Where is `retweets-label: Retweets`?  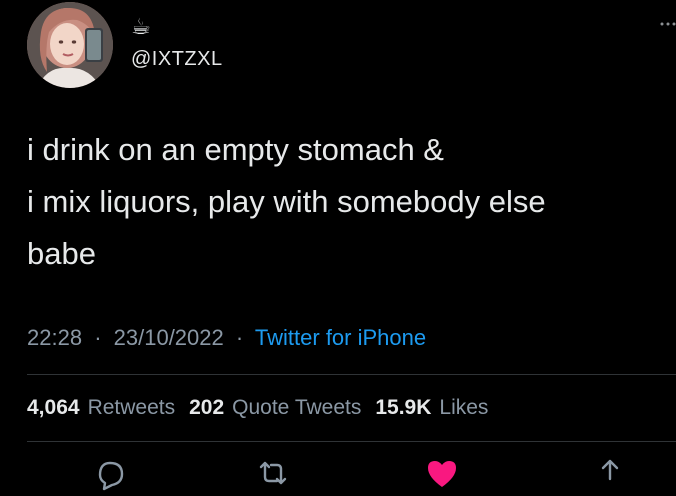
retweets-label: Retweets is located at coordinates (131, 407).